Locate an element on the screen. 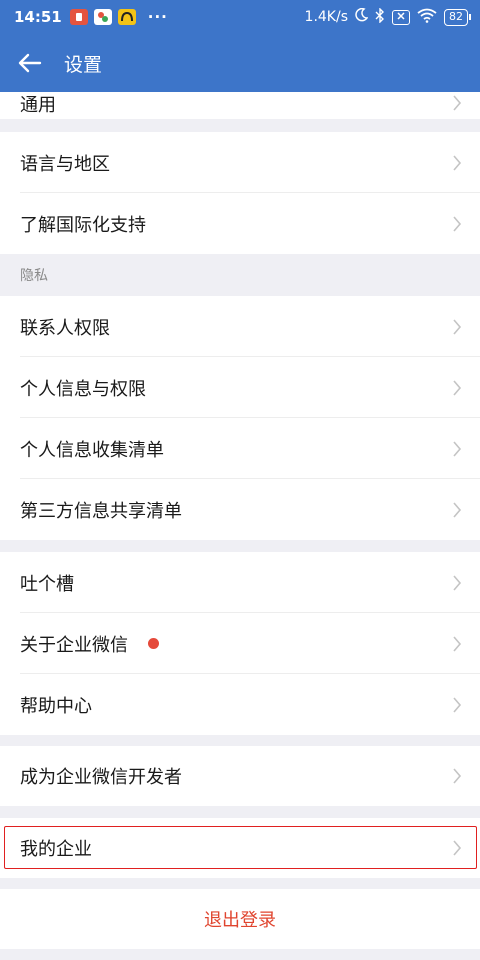  settings-item-help-center: 帮助中心 is located at coordinates (240, 704).